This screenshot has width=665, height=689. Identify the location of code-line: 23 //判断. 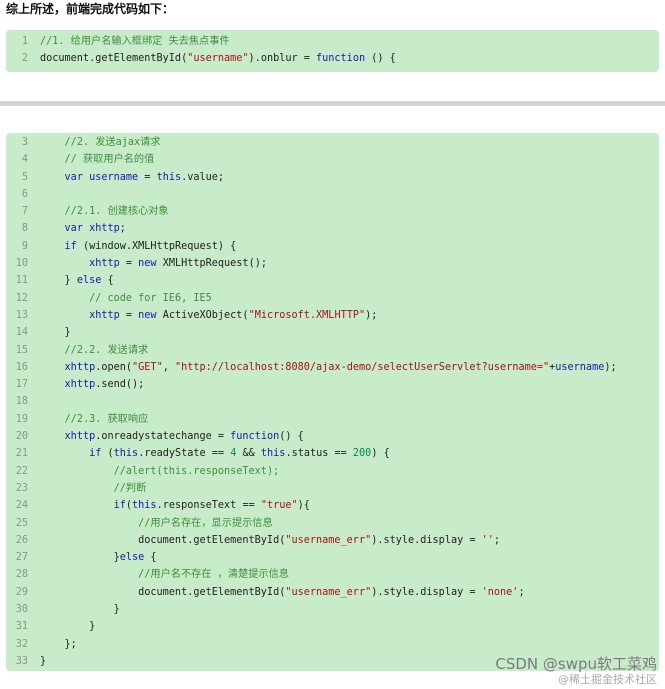
(332, 488).